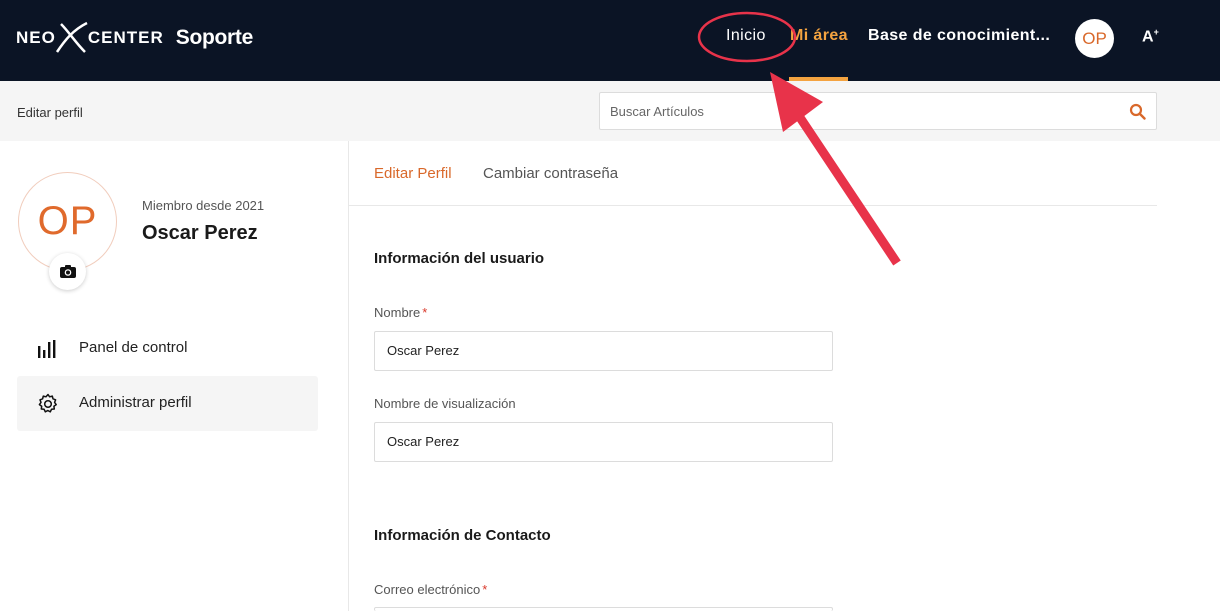 This screenshot has width=1220, height=611. Describe the element at coordinates (135, 402) in the screenshot. I see `sidebar-item-label: Administrar perfil` at that location.